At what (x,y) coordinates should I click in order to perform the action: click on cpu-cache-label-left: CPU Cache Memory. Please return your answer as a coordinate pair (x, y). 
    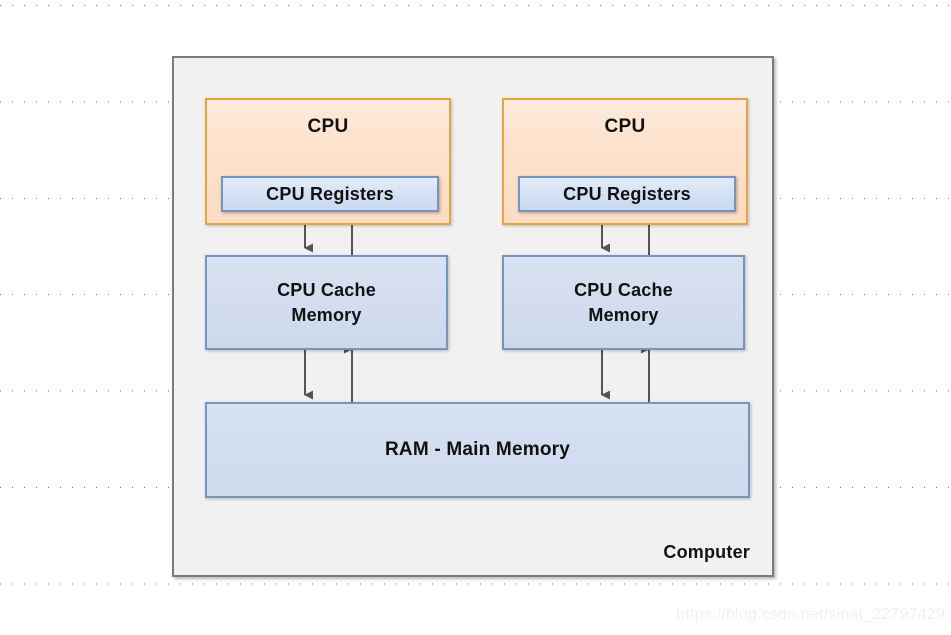
    Looking at the image, I should click on (326, 302).